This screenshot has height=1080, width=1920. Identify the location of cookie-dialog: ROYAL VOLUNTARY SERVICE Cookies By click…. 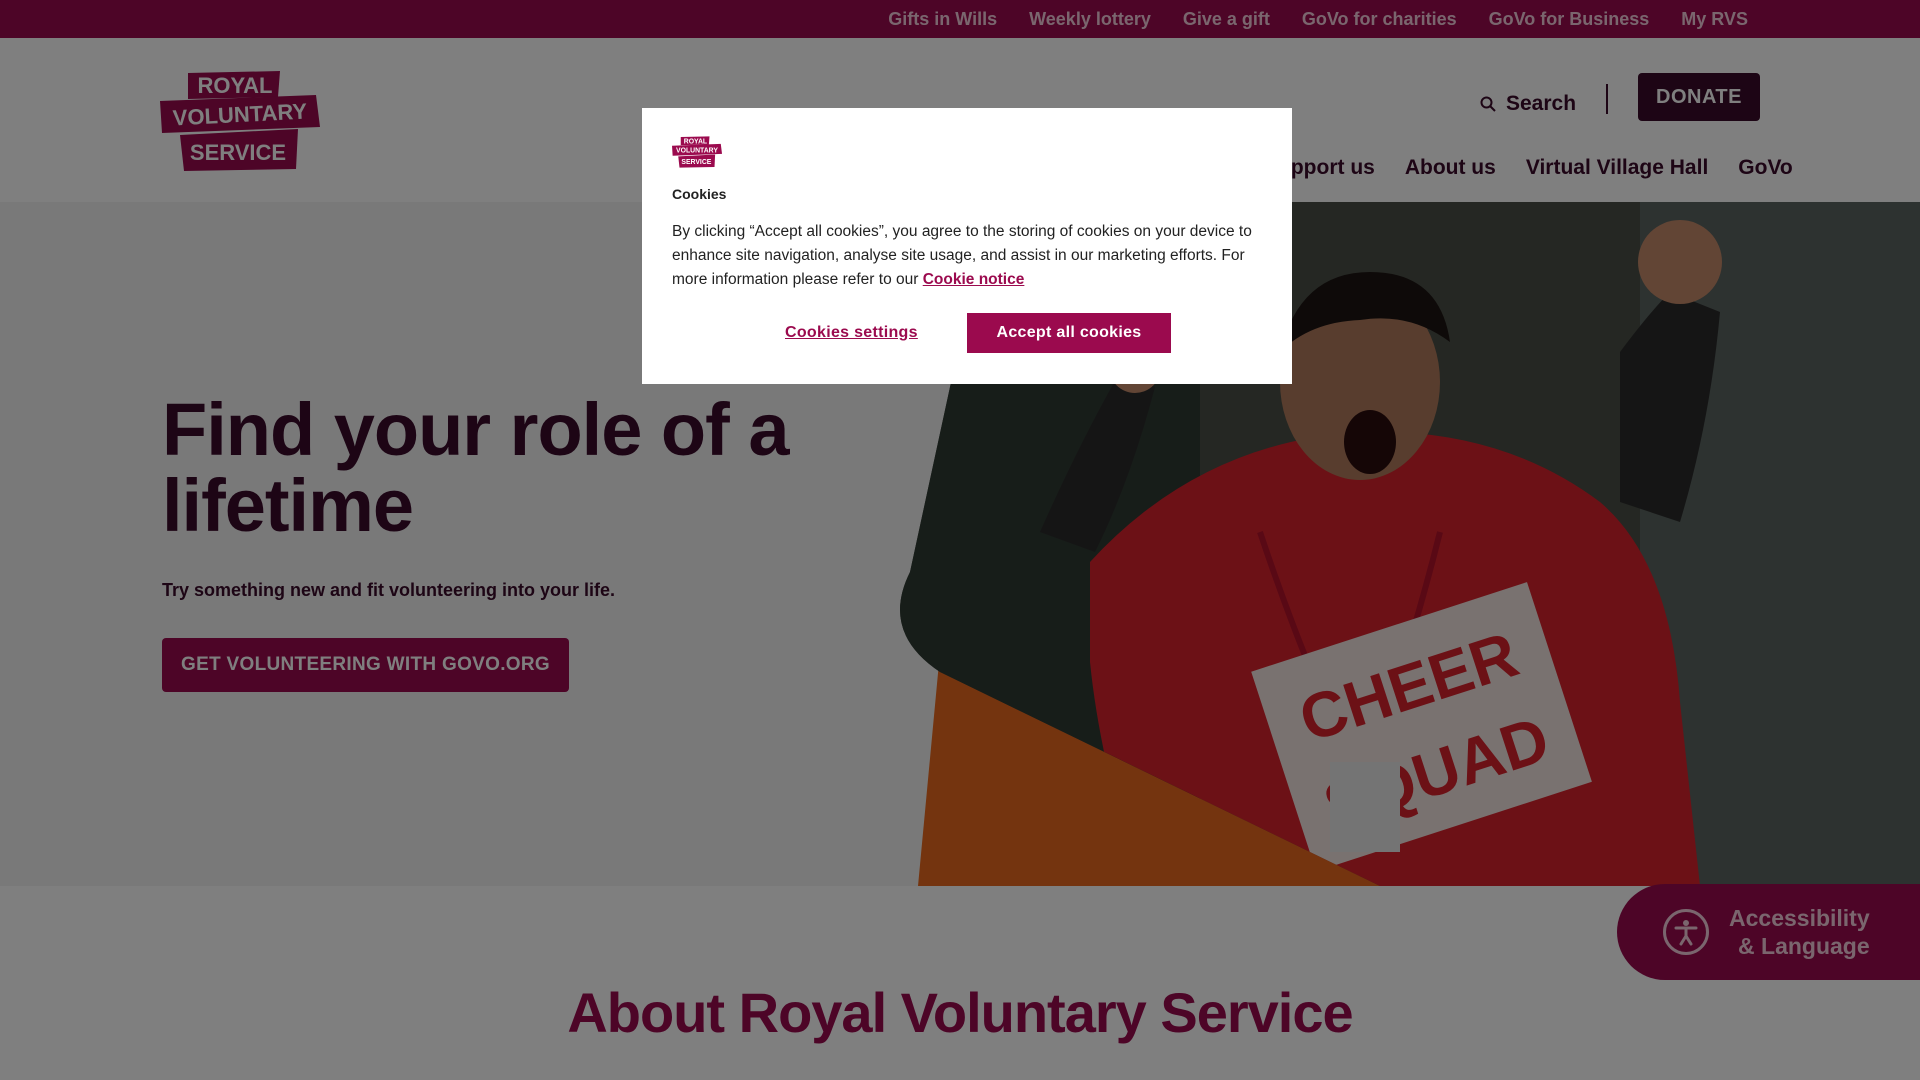
(967, 246).